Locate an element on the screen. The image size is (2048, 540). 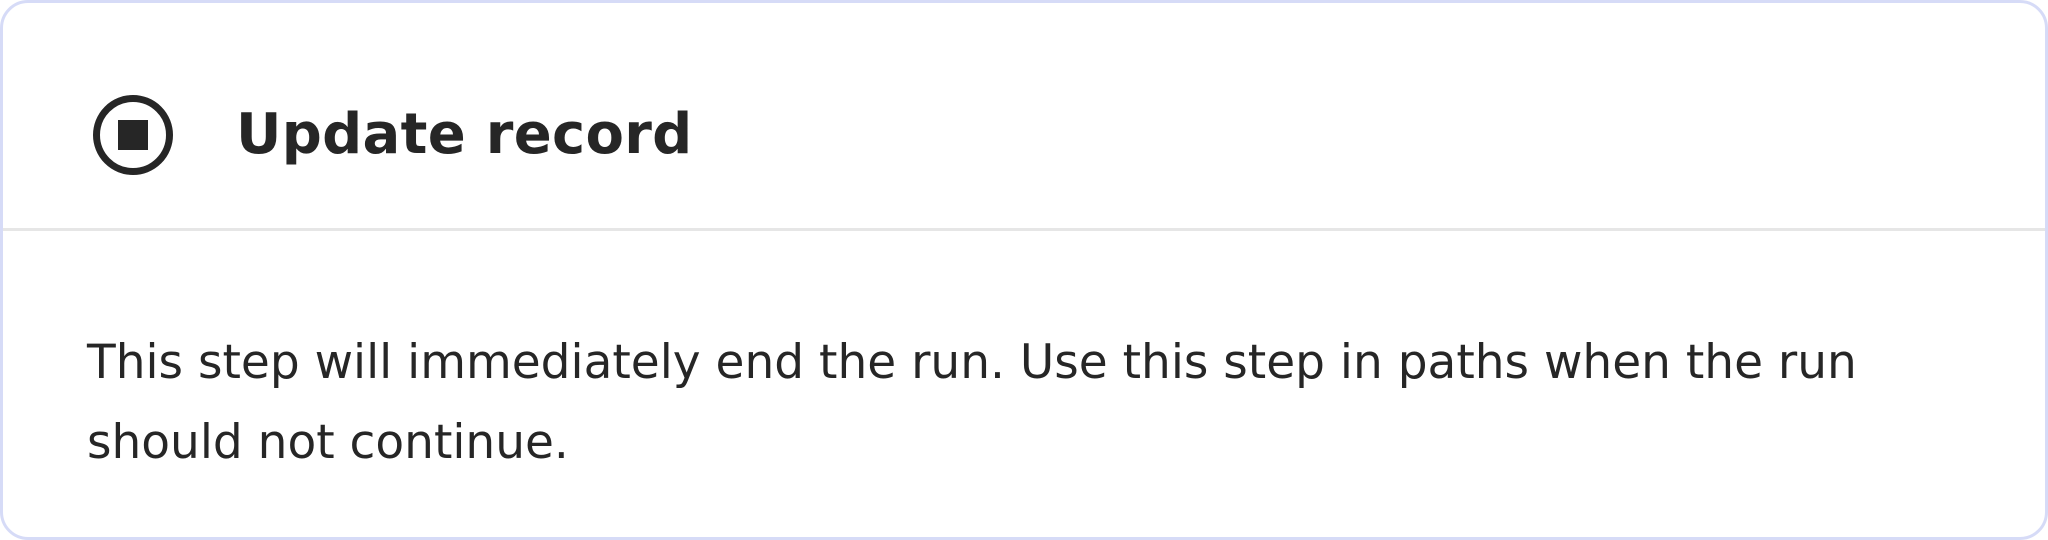
stop-square is located at coordinates (133, 135).